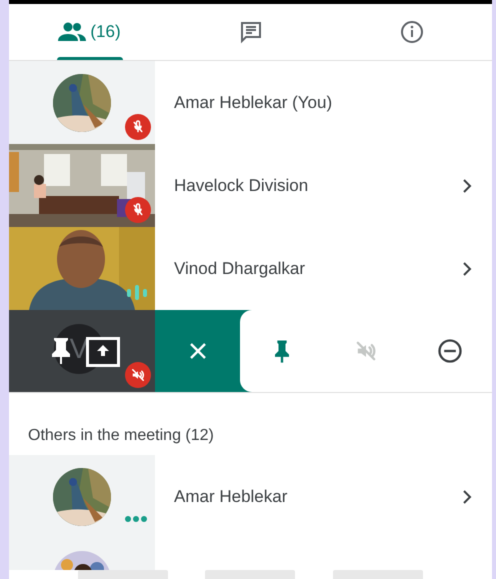  I want to click on close-icon, so click(198, 351).